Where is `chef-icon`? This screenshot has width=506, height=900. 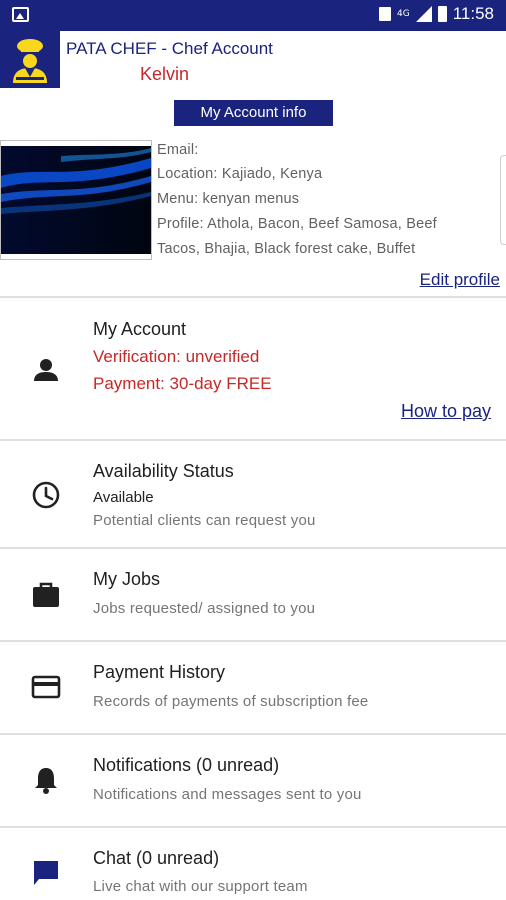
chef-icon is located at coordinates (30, 61).